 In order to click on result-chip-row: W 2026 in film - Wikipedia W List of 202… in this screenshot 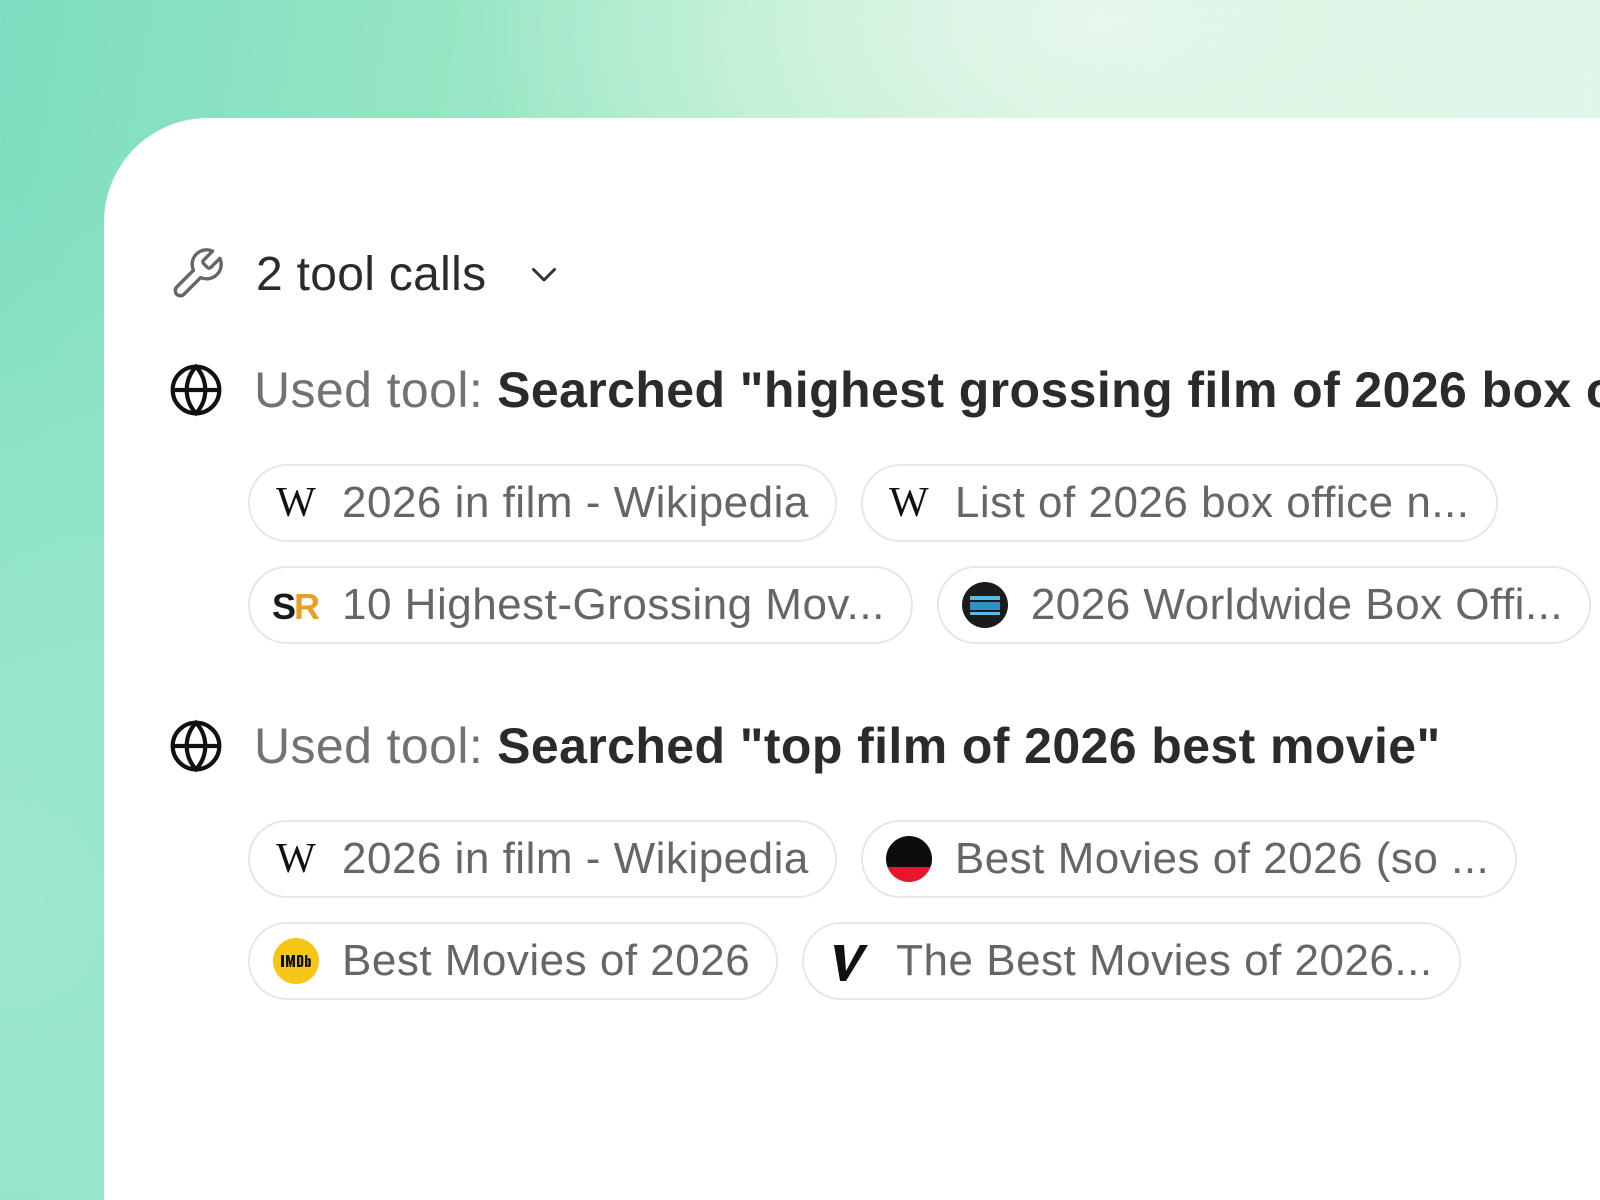, I will do `click(873, 503)`.